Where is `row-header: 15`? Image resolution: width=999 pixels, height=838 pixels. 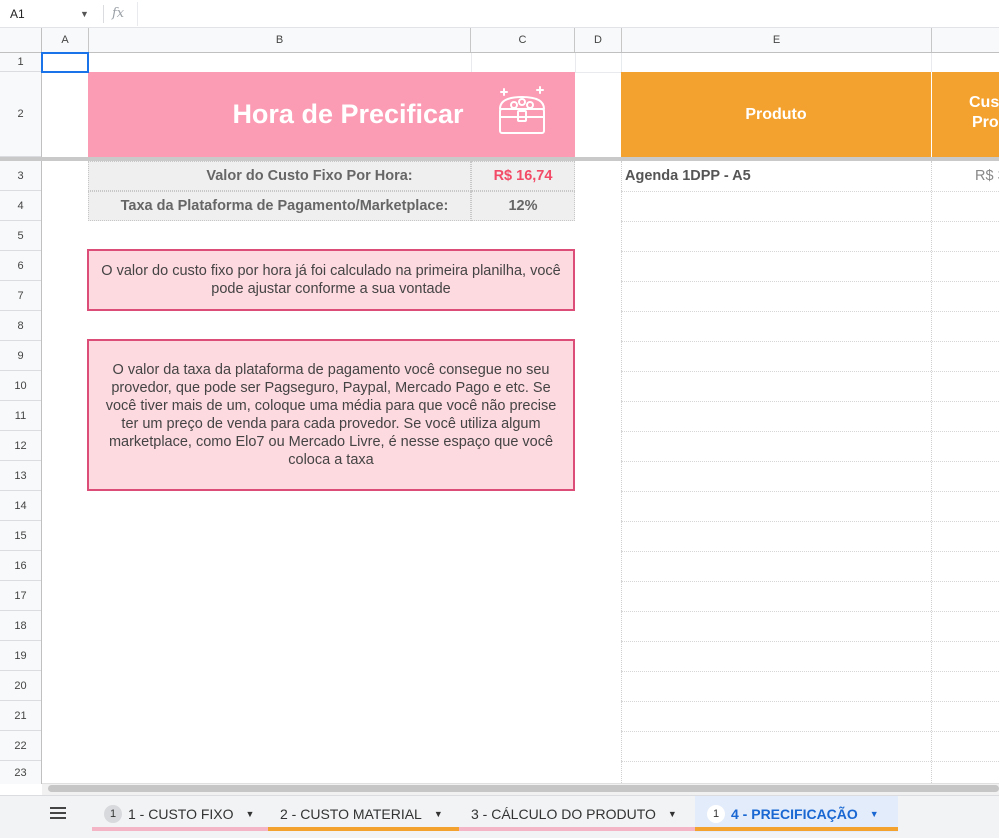 row-header: 15 is located at coordinates (20, 536).